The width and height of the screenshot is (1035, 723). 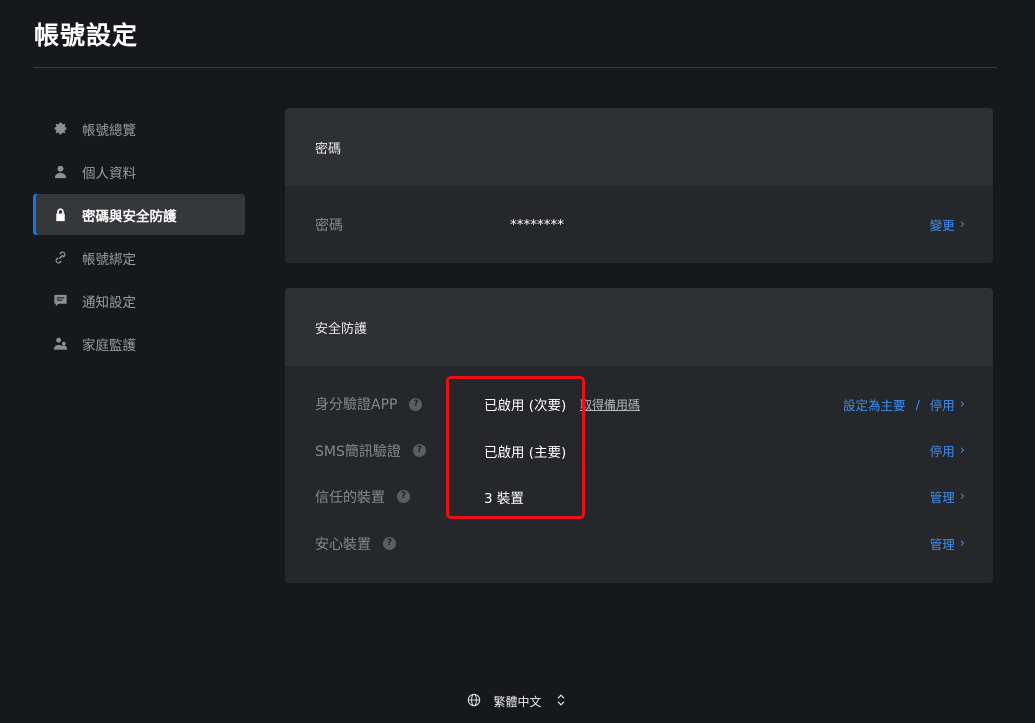 I want to click on change-password-button: 變更 ›, so click(x=947, y=224).